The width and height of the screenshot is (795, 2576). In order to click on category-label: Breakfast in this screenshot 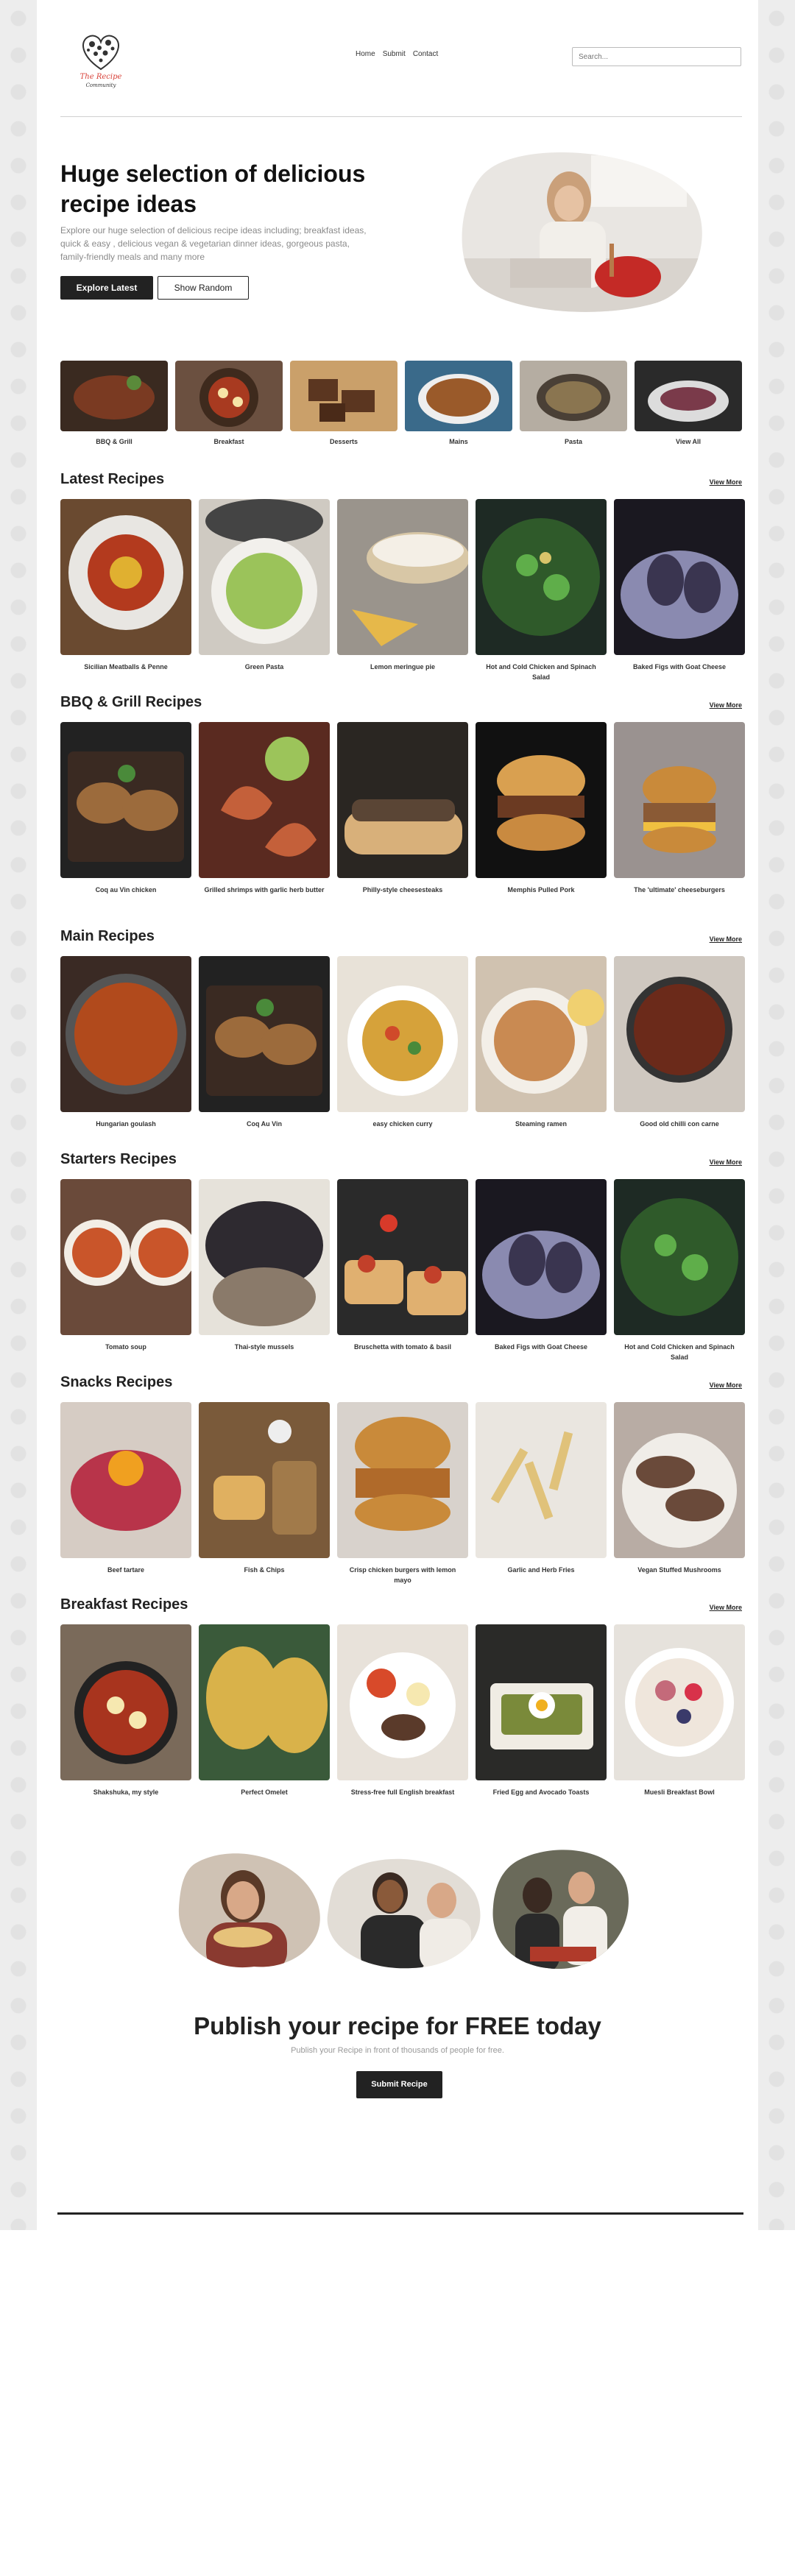, I will do `click(228, 441)`.